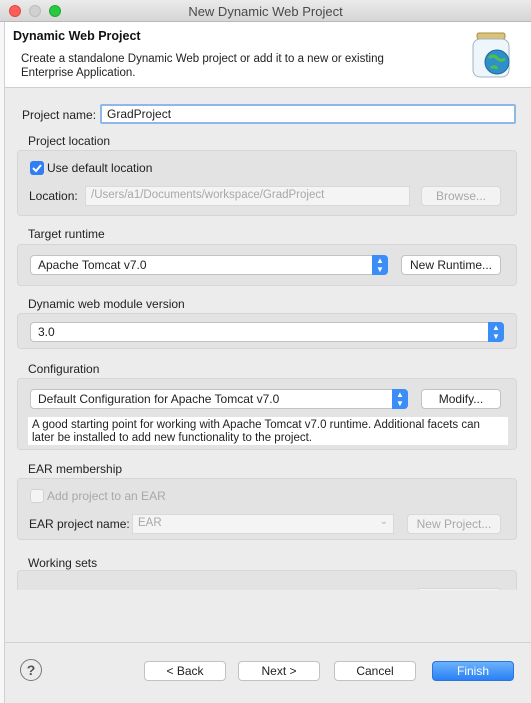 The height and width of the screenshot is (703, 531). What do you see at coordinates (106, 304) in the screenshot?
I see `module-version-group-label: Dynamic web module version` at bounding box center [106, 304].